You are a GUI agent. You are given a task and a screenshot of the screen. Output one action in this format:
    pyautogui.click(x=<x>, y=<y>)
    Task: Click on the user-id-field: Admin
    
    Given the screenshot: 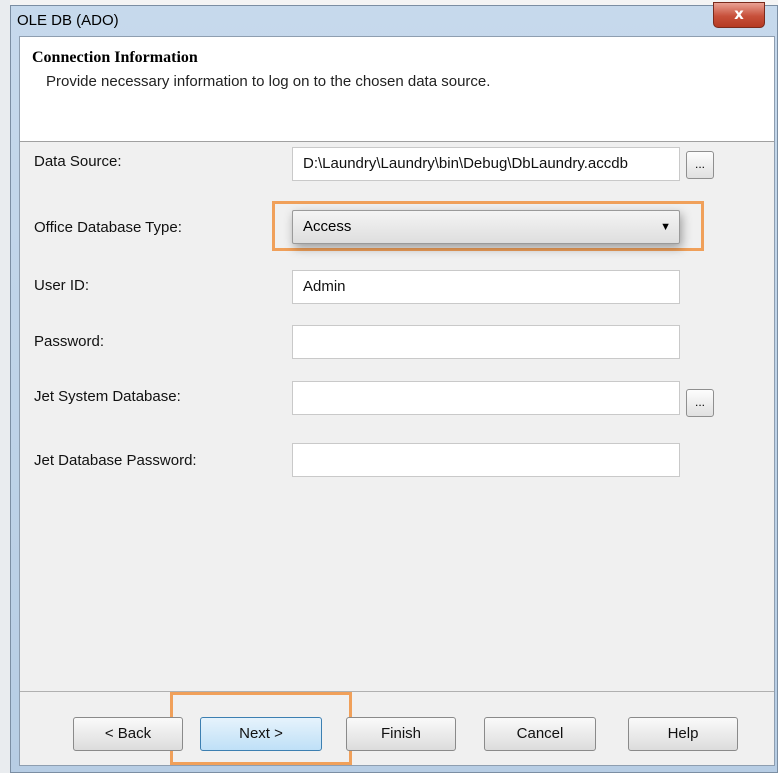 What is the action you would take?
    pyautogui.click(x=486, y=287)
    